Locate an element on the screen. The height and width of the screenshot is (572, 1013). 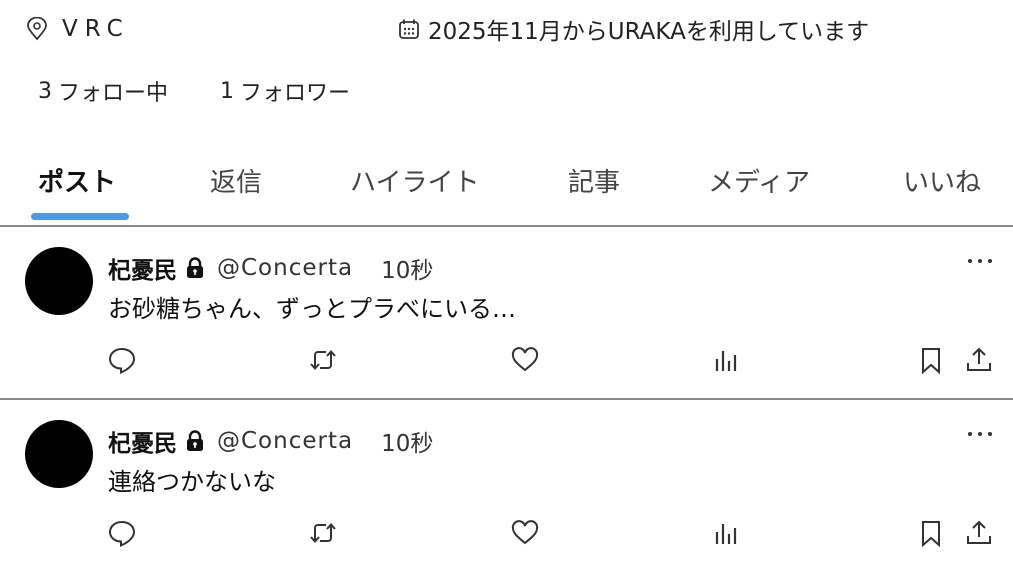
followers-label: フォロワー is located at coordinates (295, 93).